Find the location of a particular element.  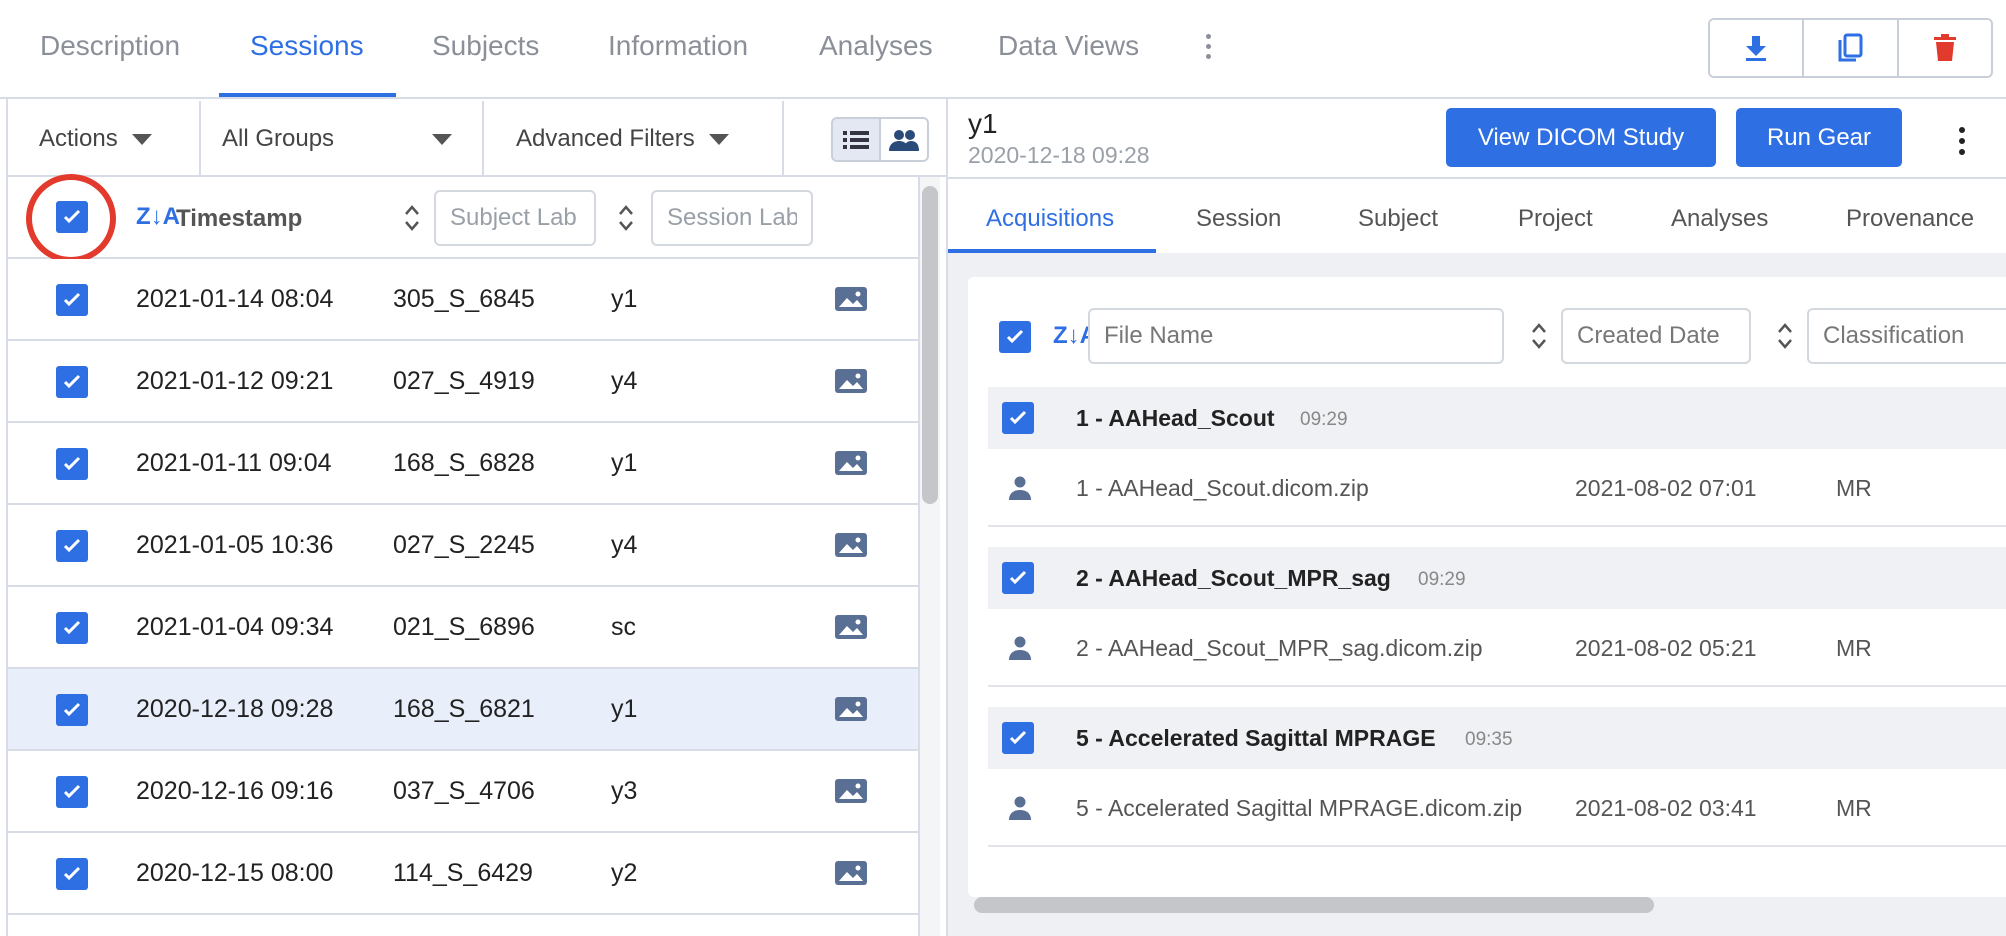

table-row: 2021-01-04 09:34 021_S_6896 sc is located at coordinates (463, 628).